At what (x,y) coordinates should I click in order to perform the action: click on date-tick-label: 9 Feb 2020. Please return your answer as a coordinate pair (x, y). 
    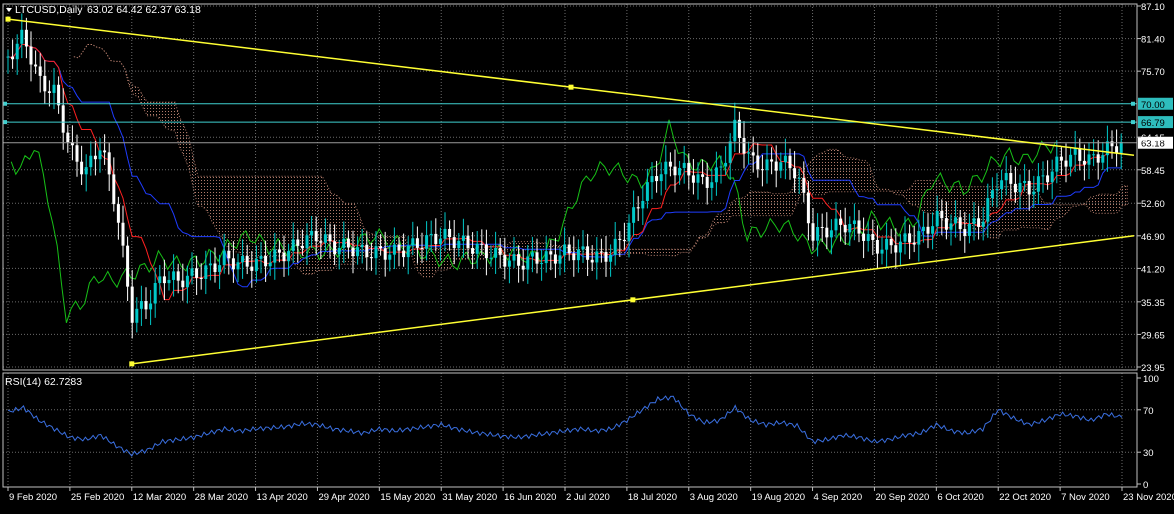
    Looking at the image, I should click on (33, 497).